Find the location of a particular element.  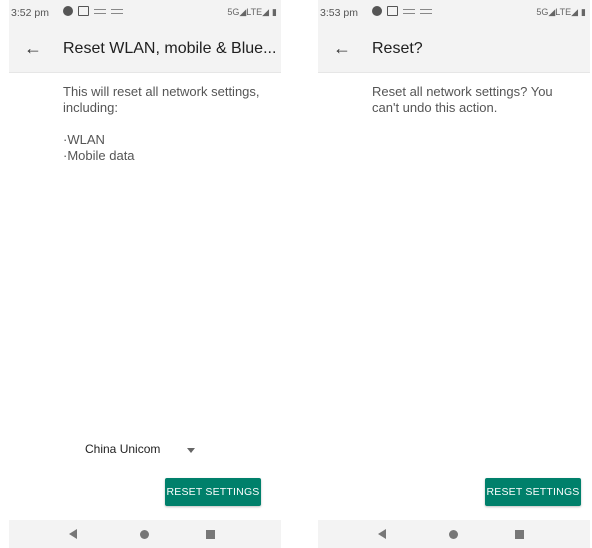

list-item-wlan: ·WLAN is located at coordinates (84, 139).